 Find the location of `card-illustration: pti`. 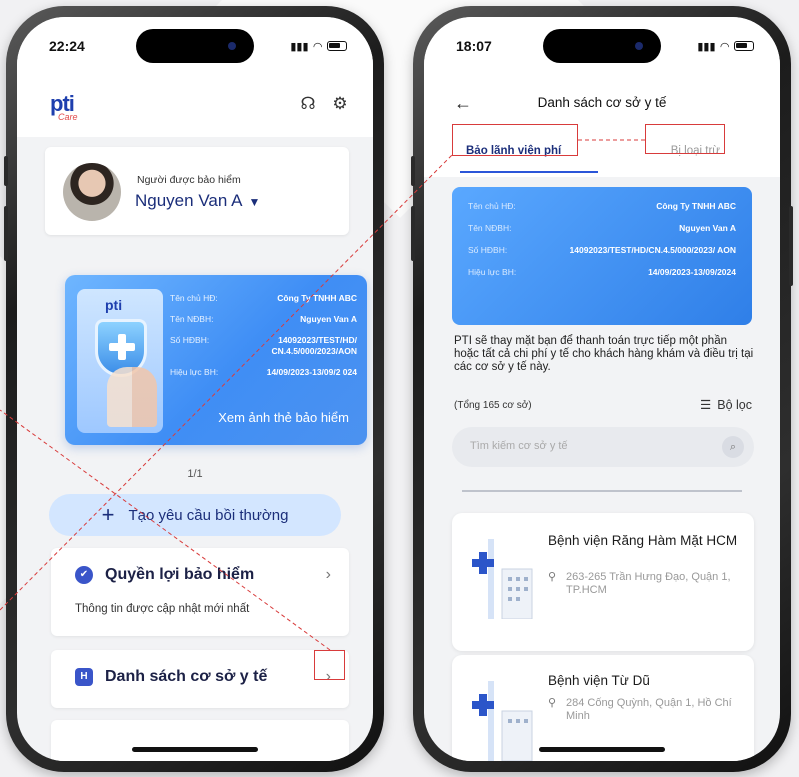

card-illustration: pti is located at coordinates (120, 361).